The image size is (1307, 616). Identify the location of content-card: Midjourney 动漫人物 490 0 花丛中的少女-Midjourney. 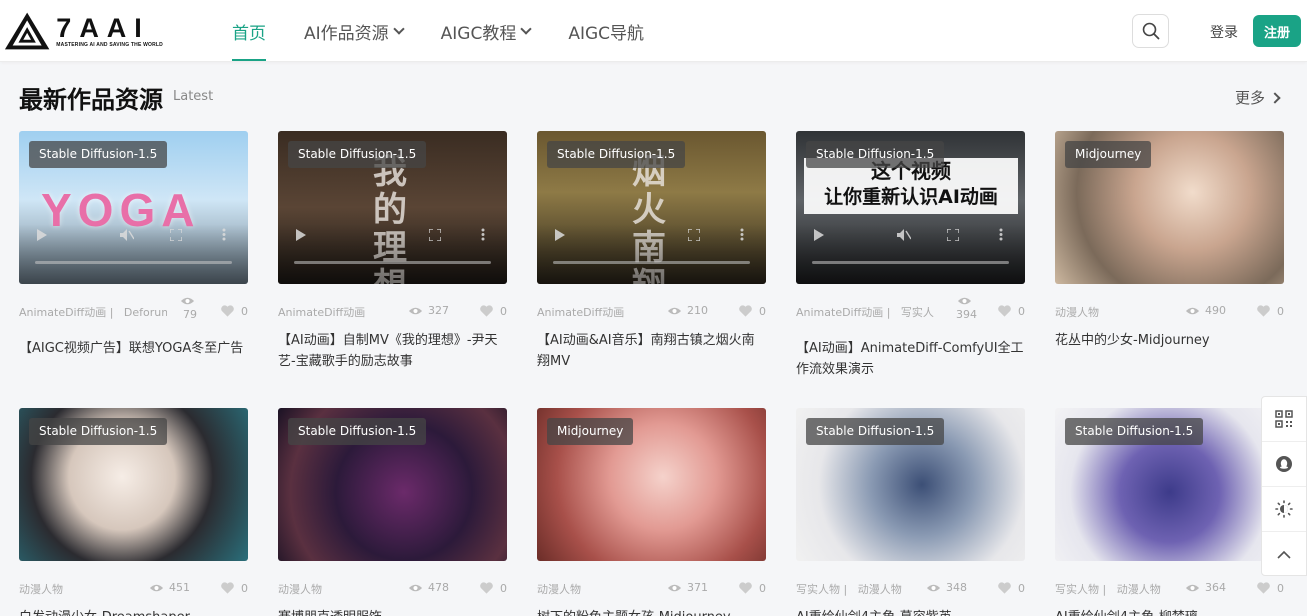
(1169, 241).